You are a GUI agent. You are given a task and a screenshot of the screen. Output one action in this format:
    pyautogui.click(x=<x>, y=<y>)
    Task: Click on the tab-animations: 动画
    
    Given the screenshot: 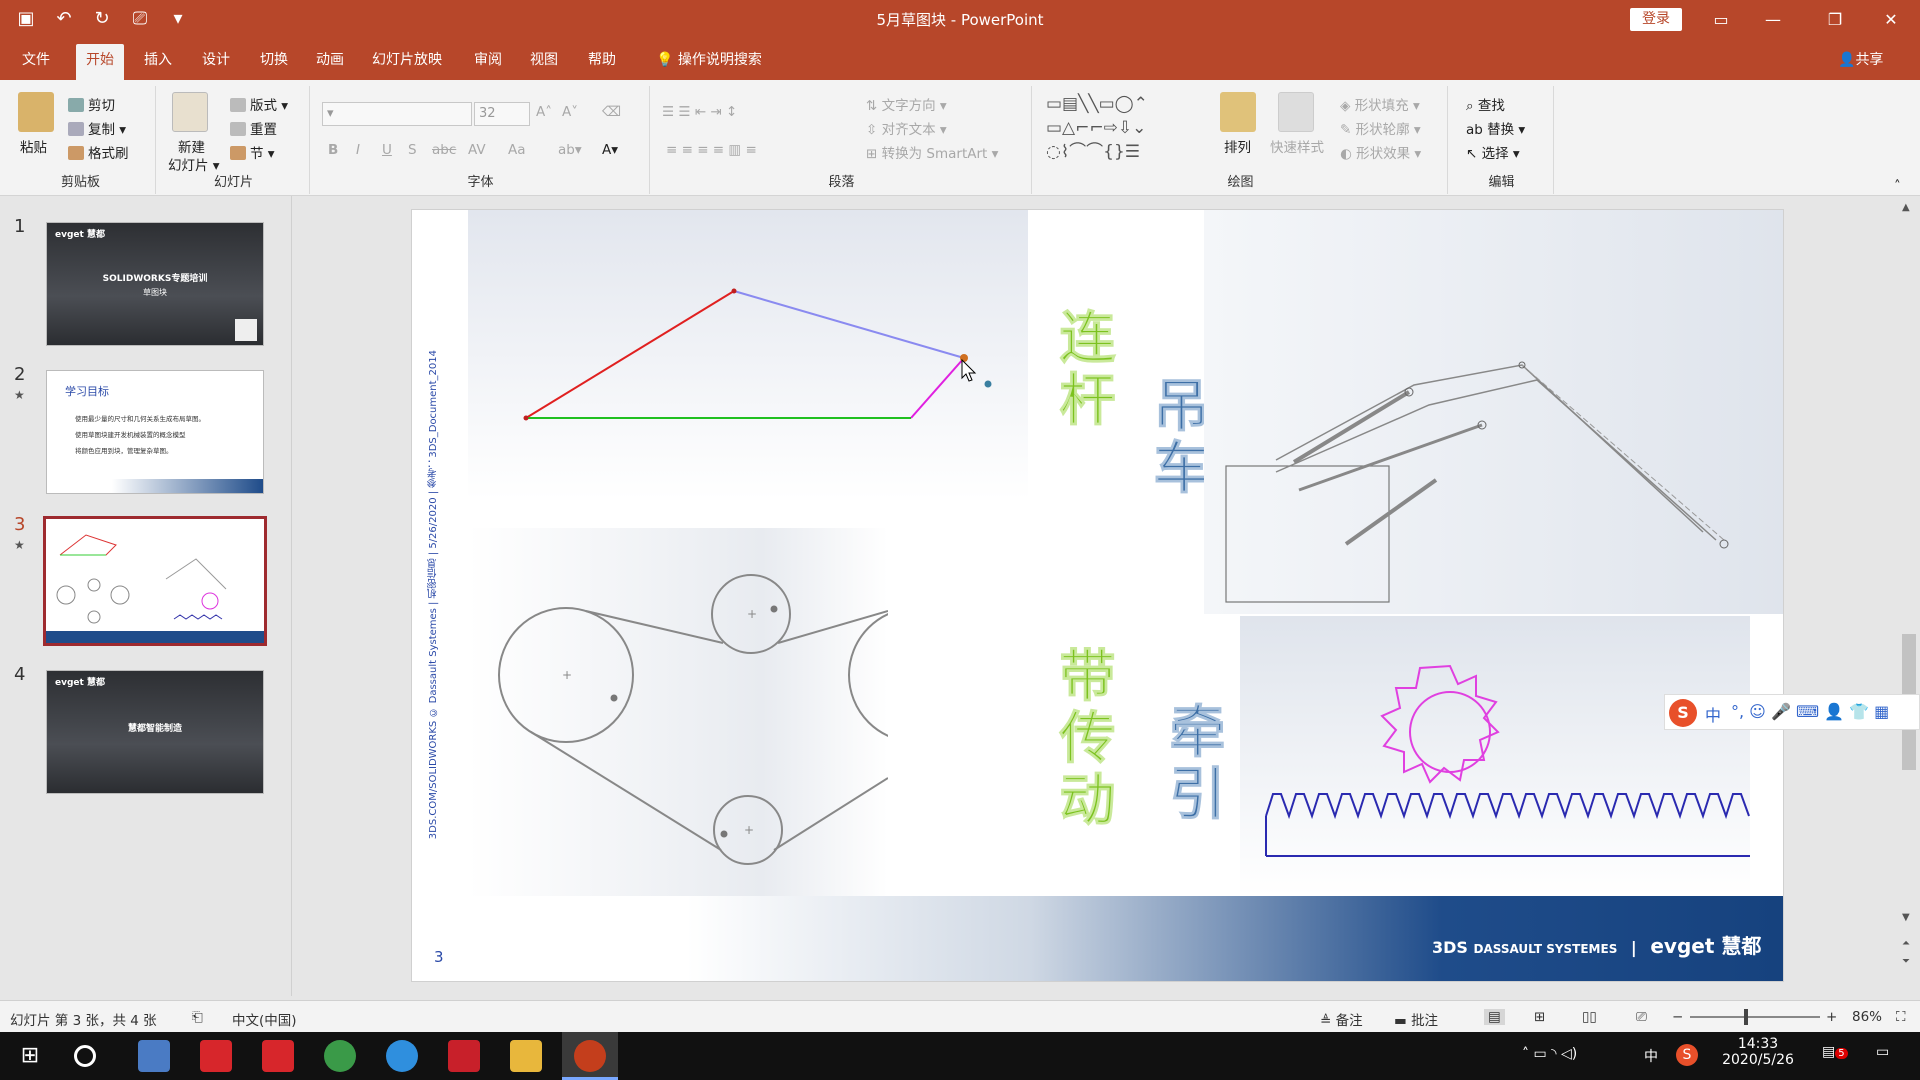 What is the action you would take?
    pyautogui.click(x=330, y=60)
    